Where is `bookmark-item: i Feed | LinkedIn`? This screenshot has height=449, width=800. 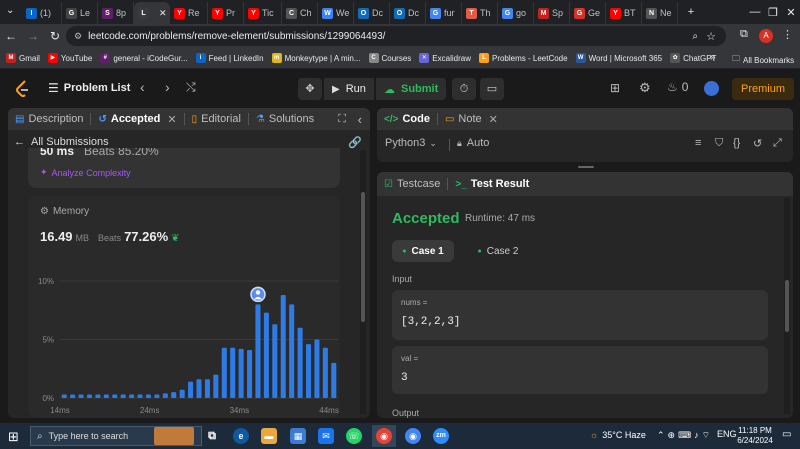
bookmark-item: i Feed | LinkedIn is located at coordinates (229, 58).